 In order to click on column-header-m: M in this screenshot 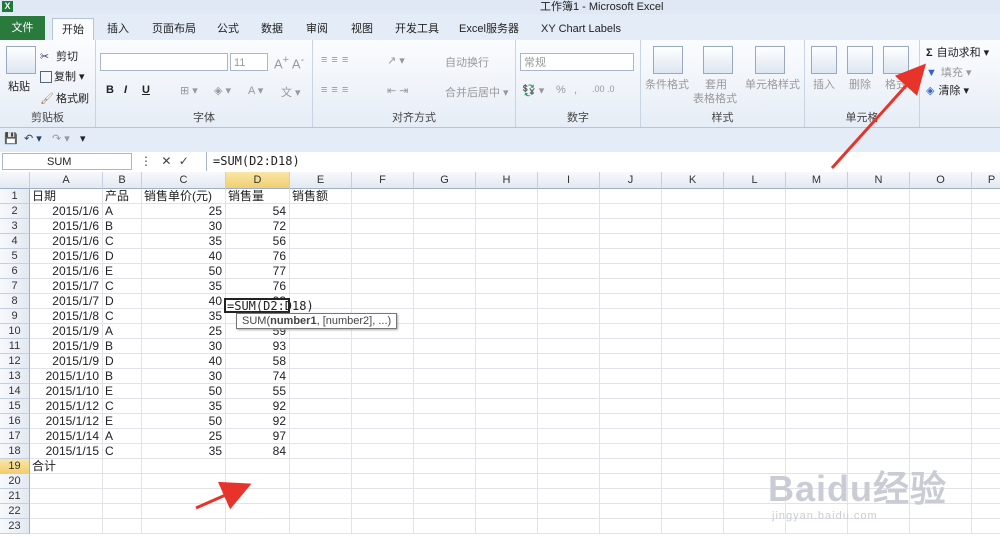, I will do `click(817, 180)`.